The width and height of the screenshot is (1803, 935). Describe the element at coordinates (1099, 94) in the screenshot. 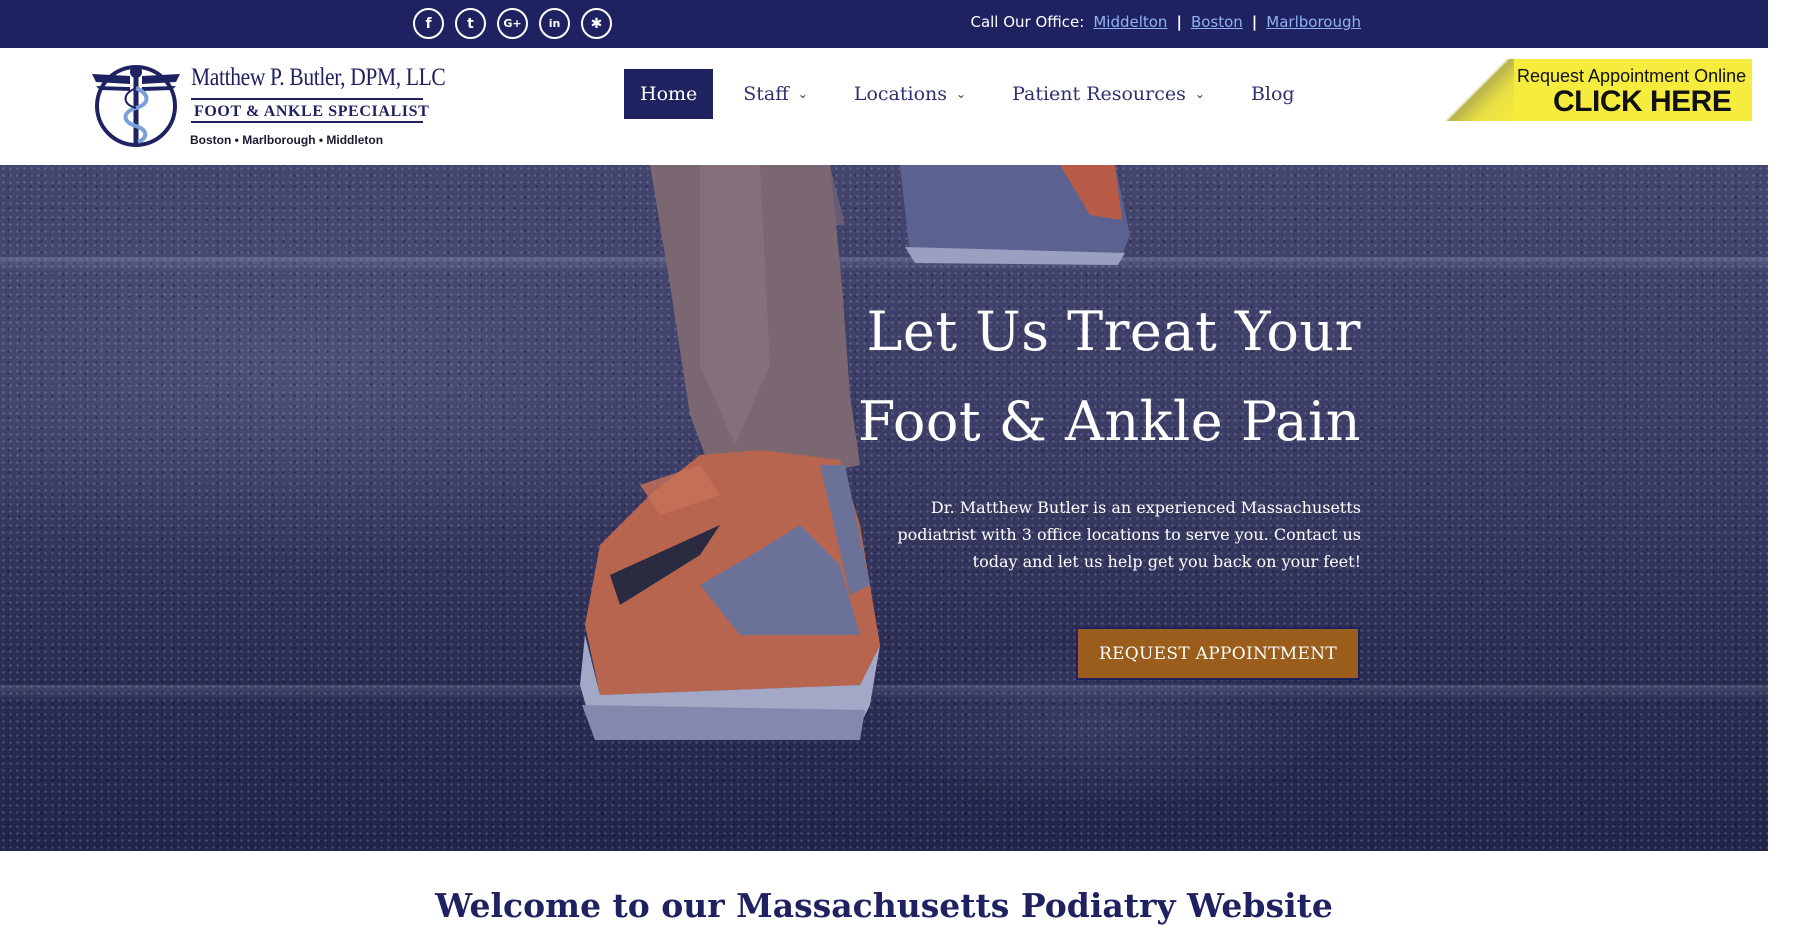

I see `nav-patient-resources-label: Patient Resources` at that location.